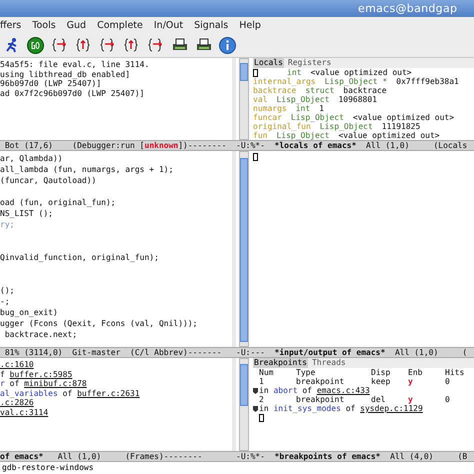 The width and height of the screenshot is (474, 474). What do you see at coordinates (99, 323) in the screenshot?
I see `code-line: ugger (Fcons (Qexit, Fcons (val, Qnil)));` at bounding box center [99, 323].